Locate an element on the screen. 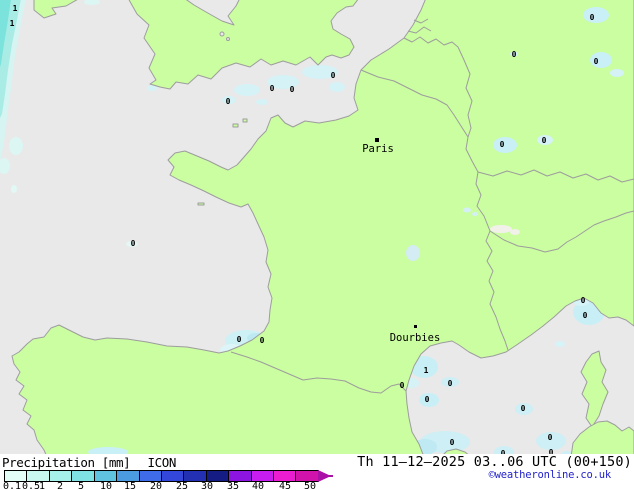 Image resolution: width=634 pixels, height=490 pixels. legend-unit: [mm] is located at coordinates (116, 462).